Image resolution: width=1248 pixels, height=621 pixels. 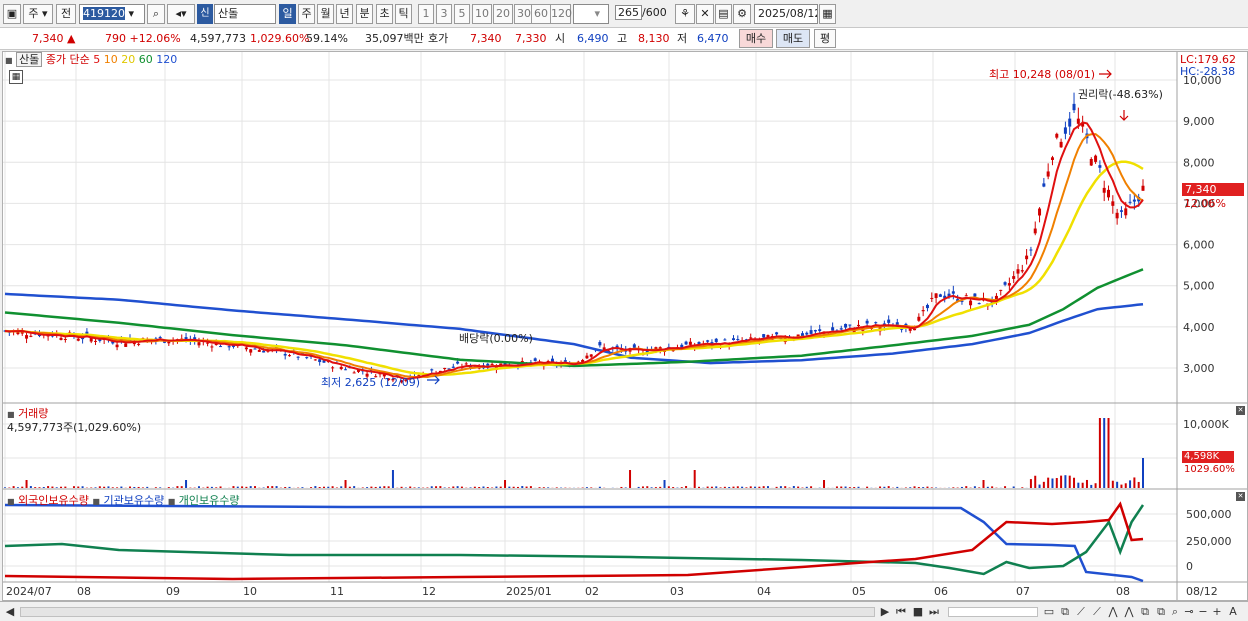 I want to click on scrollbar-track, so click(x=447, y=612).